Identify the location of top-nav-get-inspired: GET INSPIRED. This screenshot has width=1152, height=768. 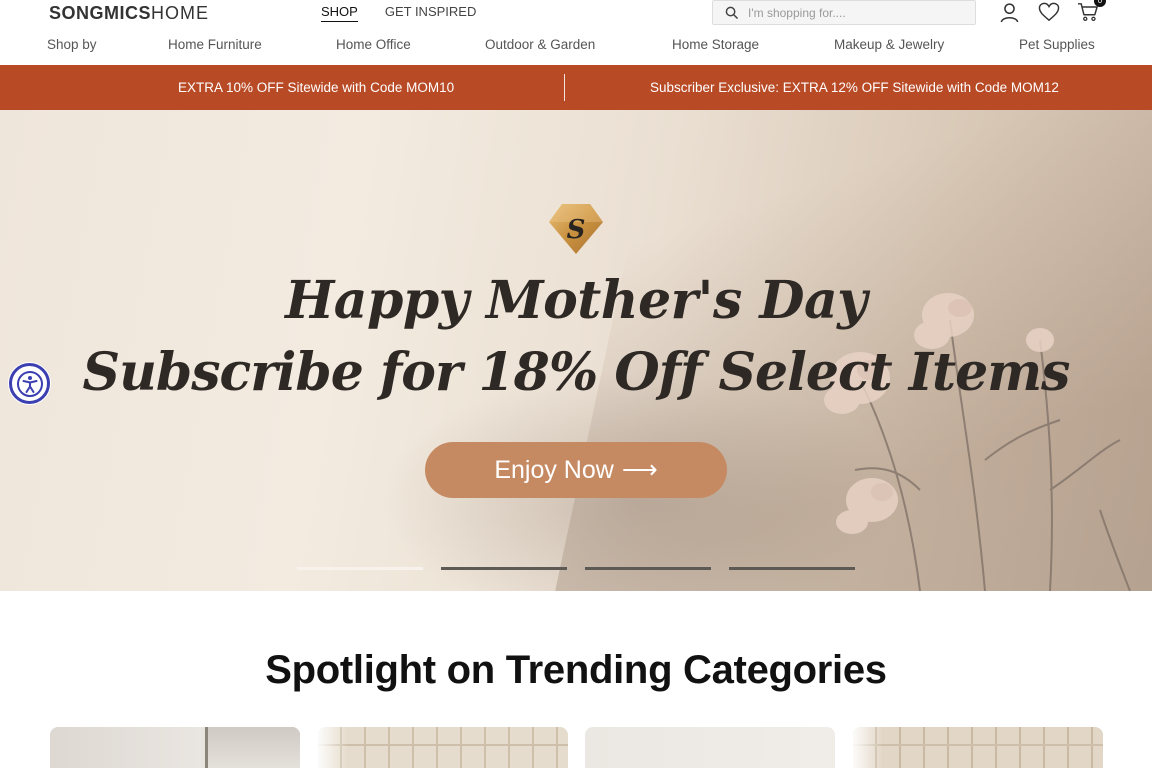
(431, 13).